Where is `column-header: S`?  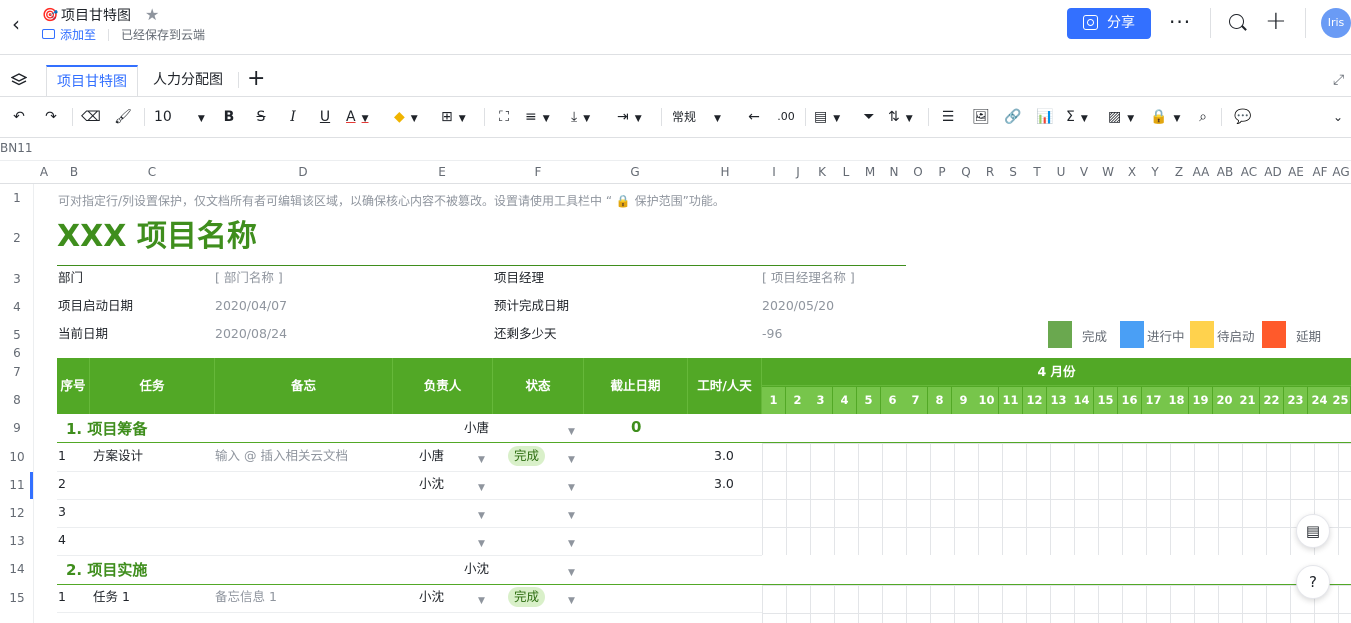 column-header: S is located at coordinates (1013, 172).